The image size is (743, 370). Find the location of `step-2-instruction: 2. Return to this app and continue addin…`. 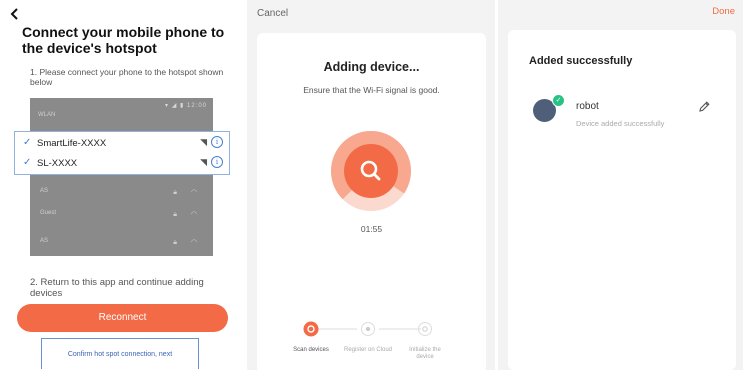

step-2-instruction: 2. Return to this app and continue addin… is located at coordinates (117, 288).